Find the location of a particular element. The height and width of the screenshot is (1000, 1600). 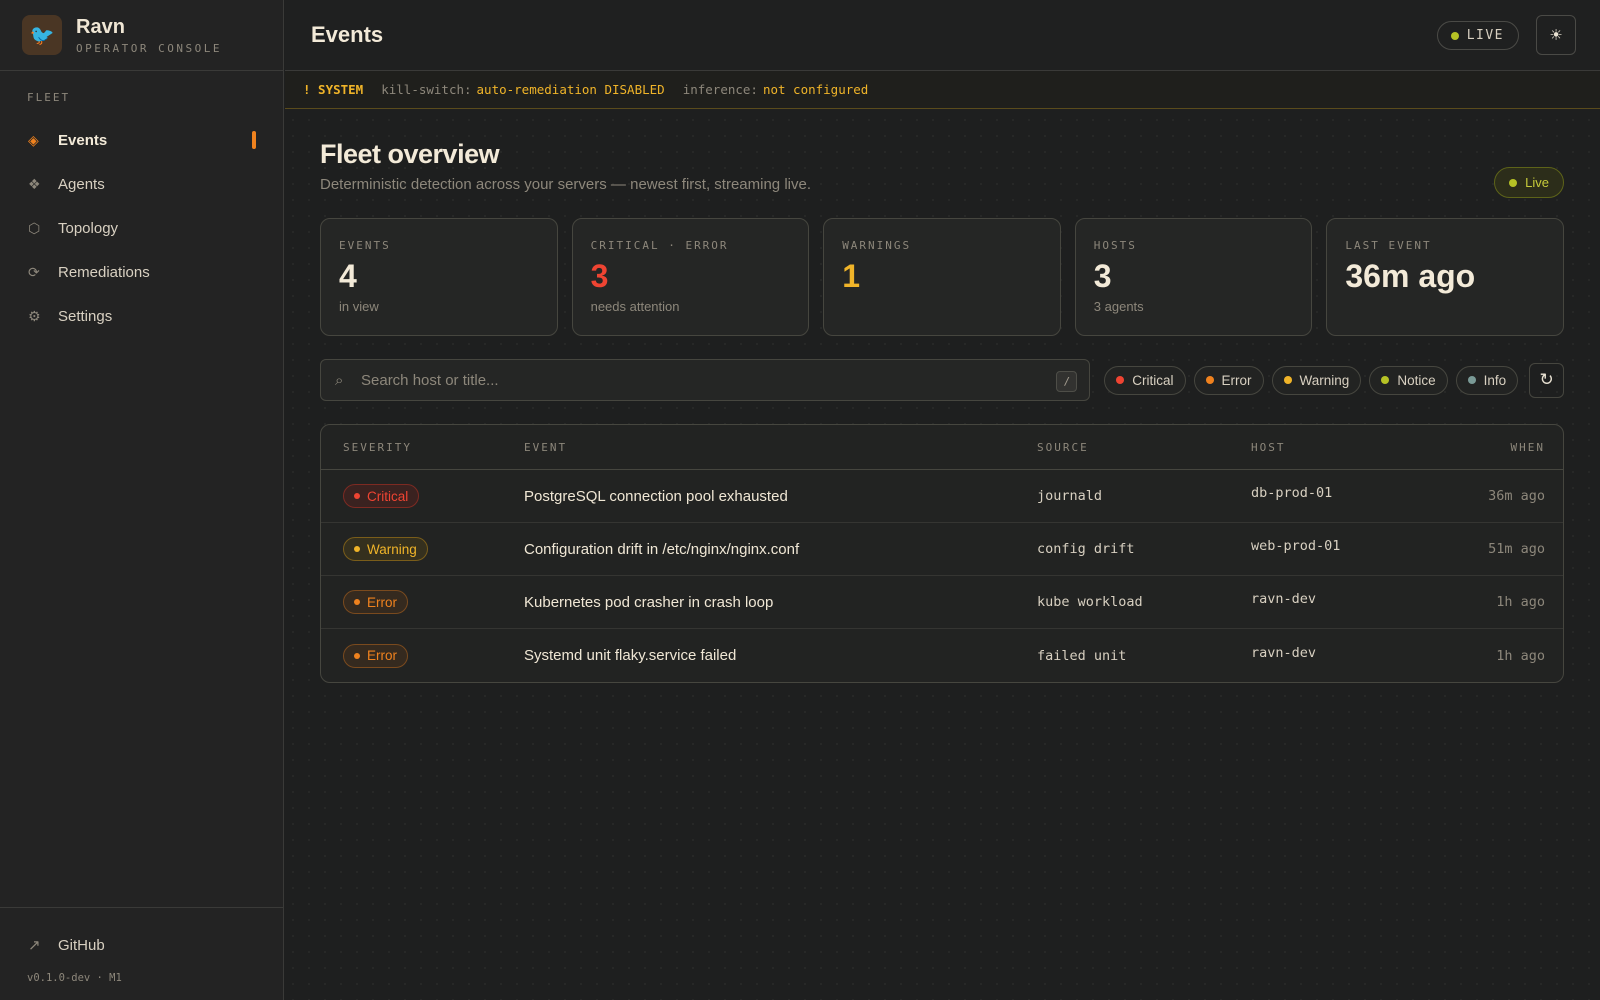

killswitch-value: auto-remediation DISABLED is located at coordinates (570, 89).